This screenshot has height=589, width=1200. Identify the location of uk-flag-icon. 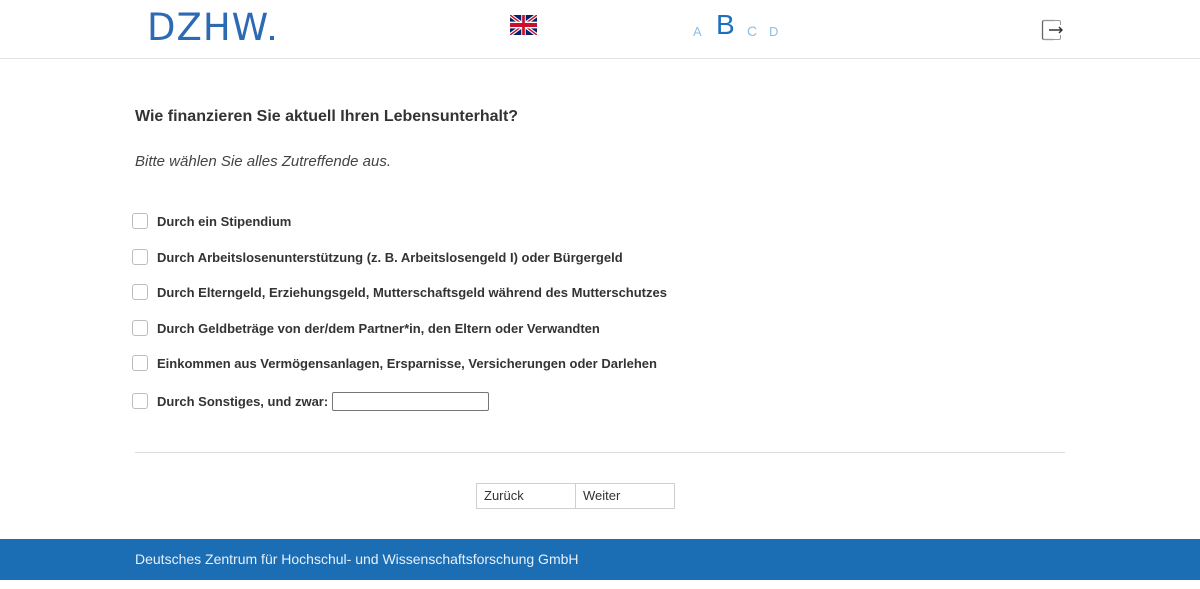
(523, 25).